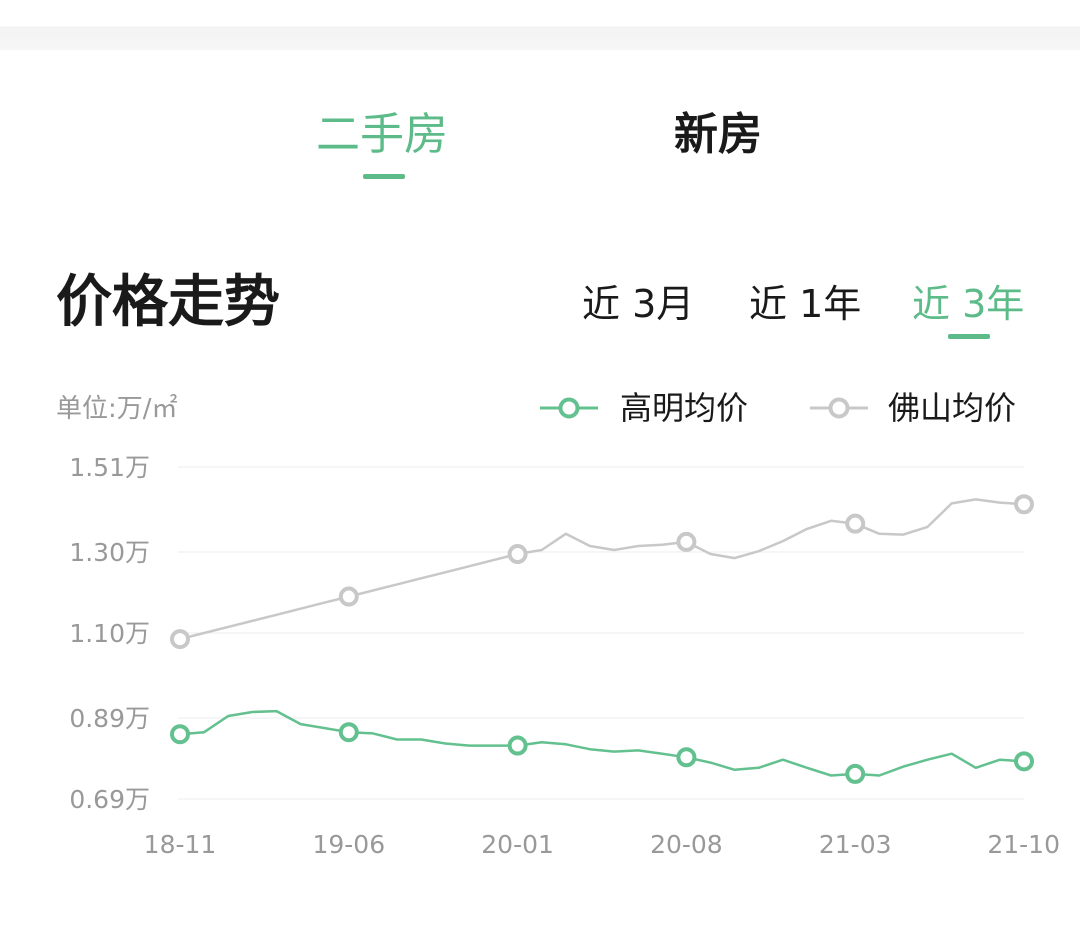  I want to click on active-tab-indicator, so click(384, 176).